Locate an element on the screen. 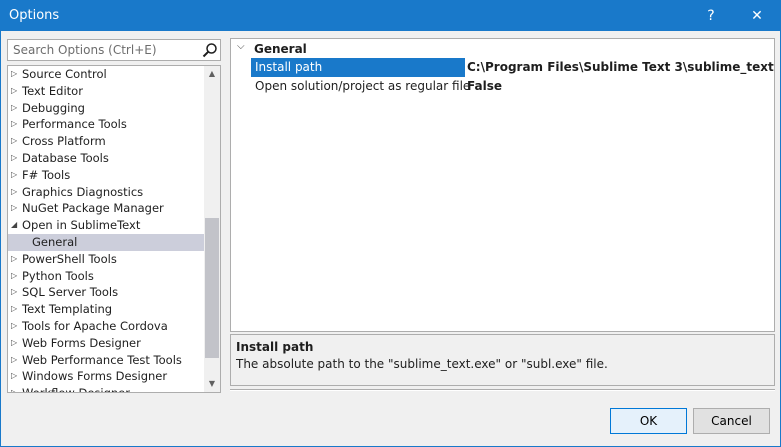  tree-item: ▷ PowerShell Tools is located at coordinates (106, 259).